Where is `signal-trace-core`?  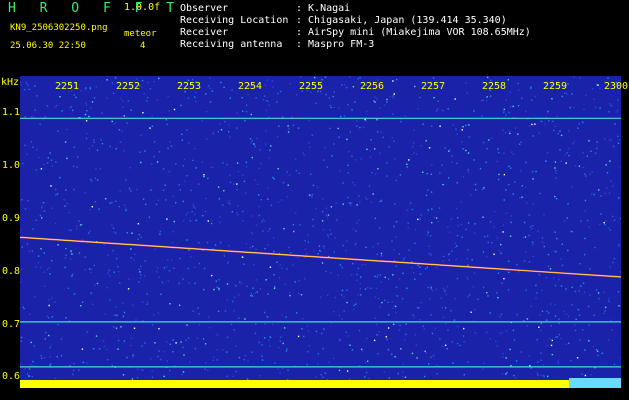 signal-trace-core is located at coordinates (320, 257).